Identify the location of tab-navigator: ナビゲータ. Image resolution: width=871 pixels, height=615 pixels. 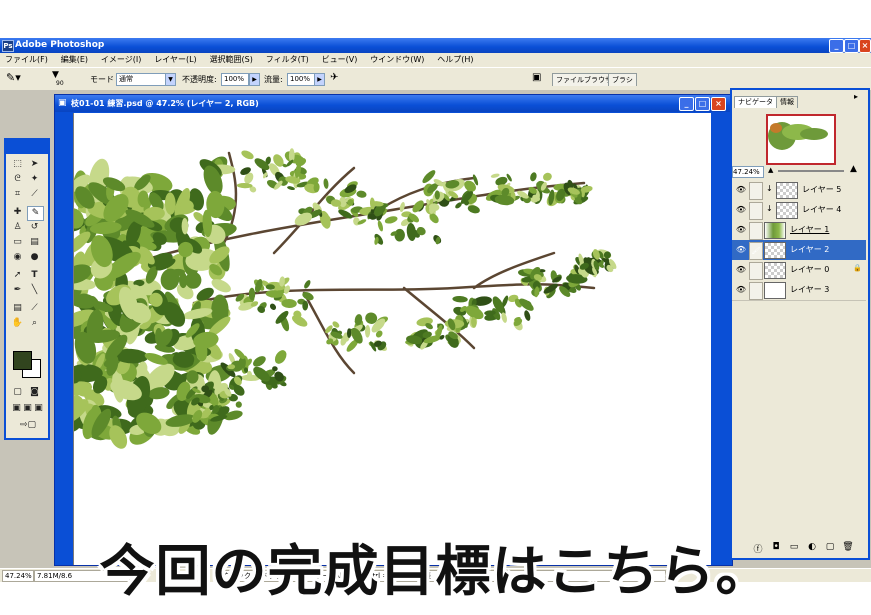
(755, 102).